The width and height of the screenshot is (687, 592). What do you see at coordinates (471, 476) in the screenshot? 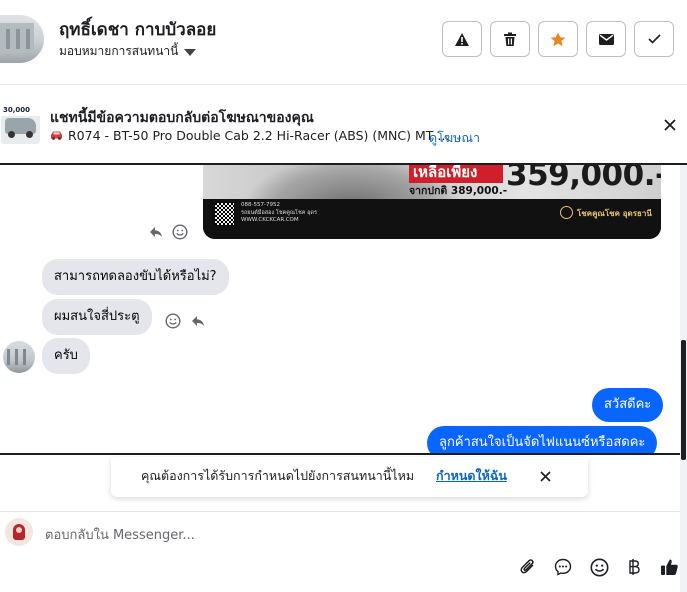
I see `assign-to-me-link: กำหนดให้ฉัน` at bounding box center [471, 476].